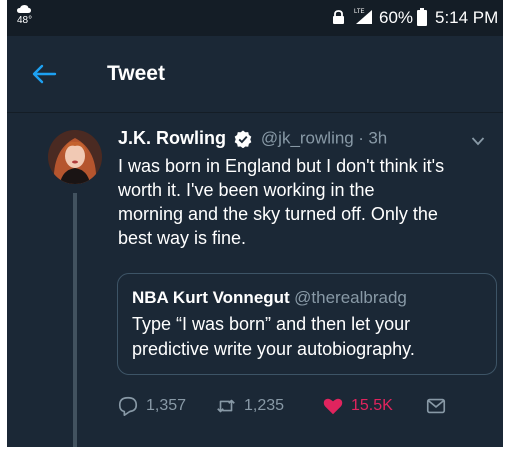 The height and width of the screenshot is (453, 512). I want to click on like-button: 15.5K, so click(357, 406).